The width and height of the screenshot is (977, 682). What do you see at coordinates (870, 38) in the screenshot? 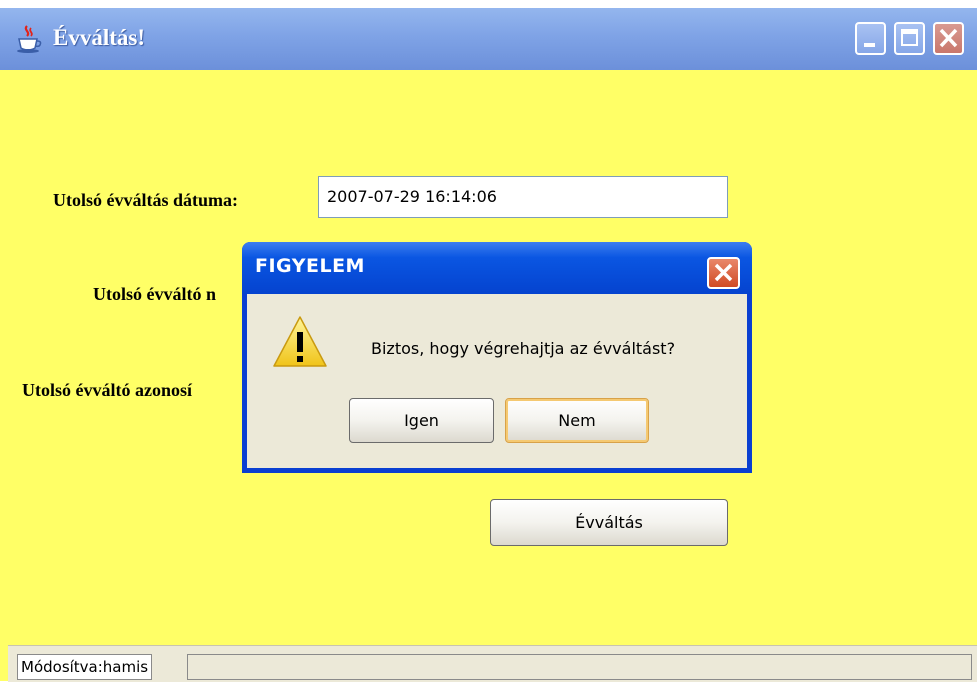
I see `minimize-button` at bounding box center [870, 38].